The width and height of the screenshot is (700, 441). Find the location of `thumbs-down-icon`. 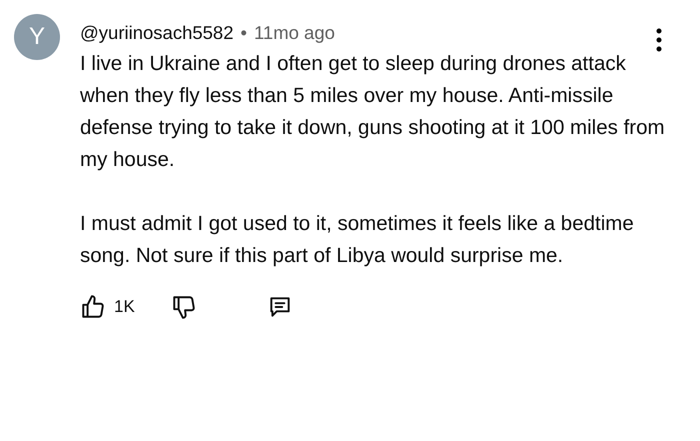

thumbs-down-icon is located at coordinates (183, 307).